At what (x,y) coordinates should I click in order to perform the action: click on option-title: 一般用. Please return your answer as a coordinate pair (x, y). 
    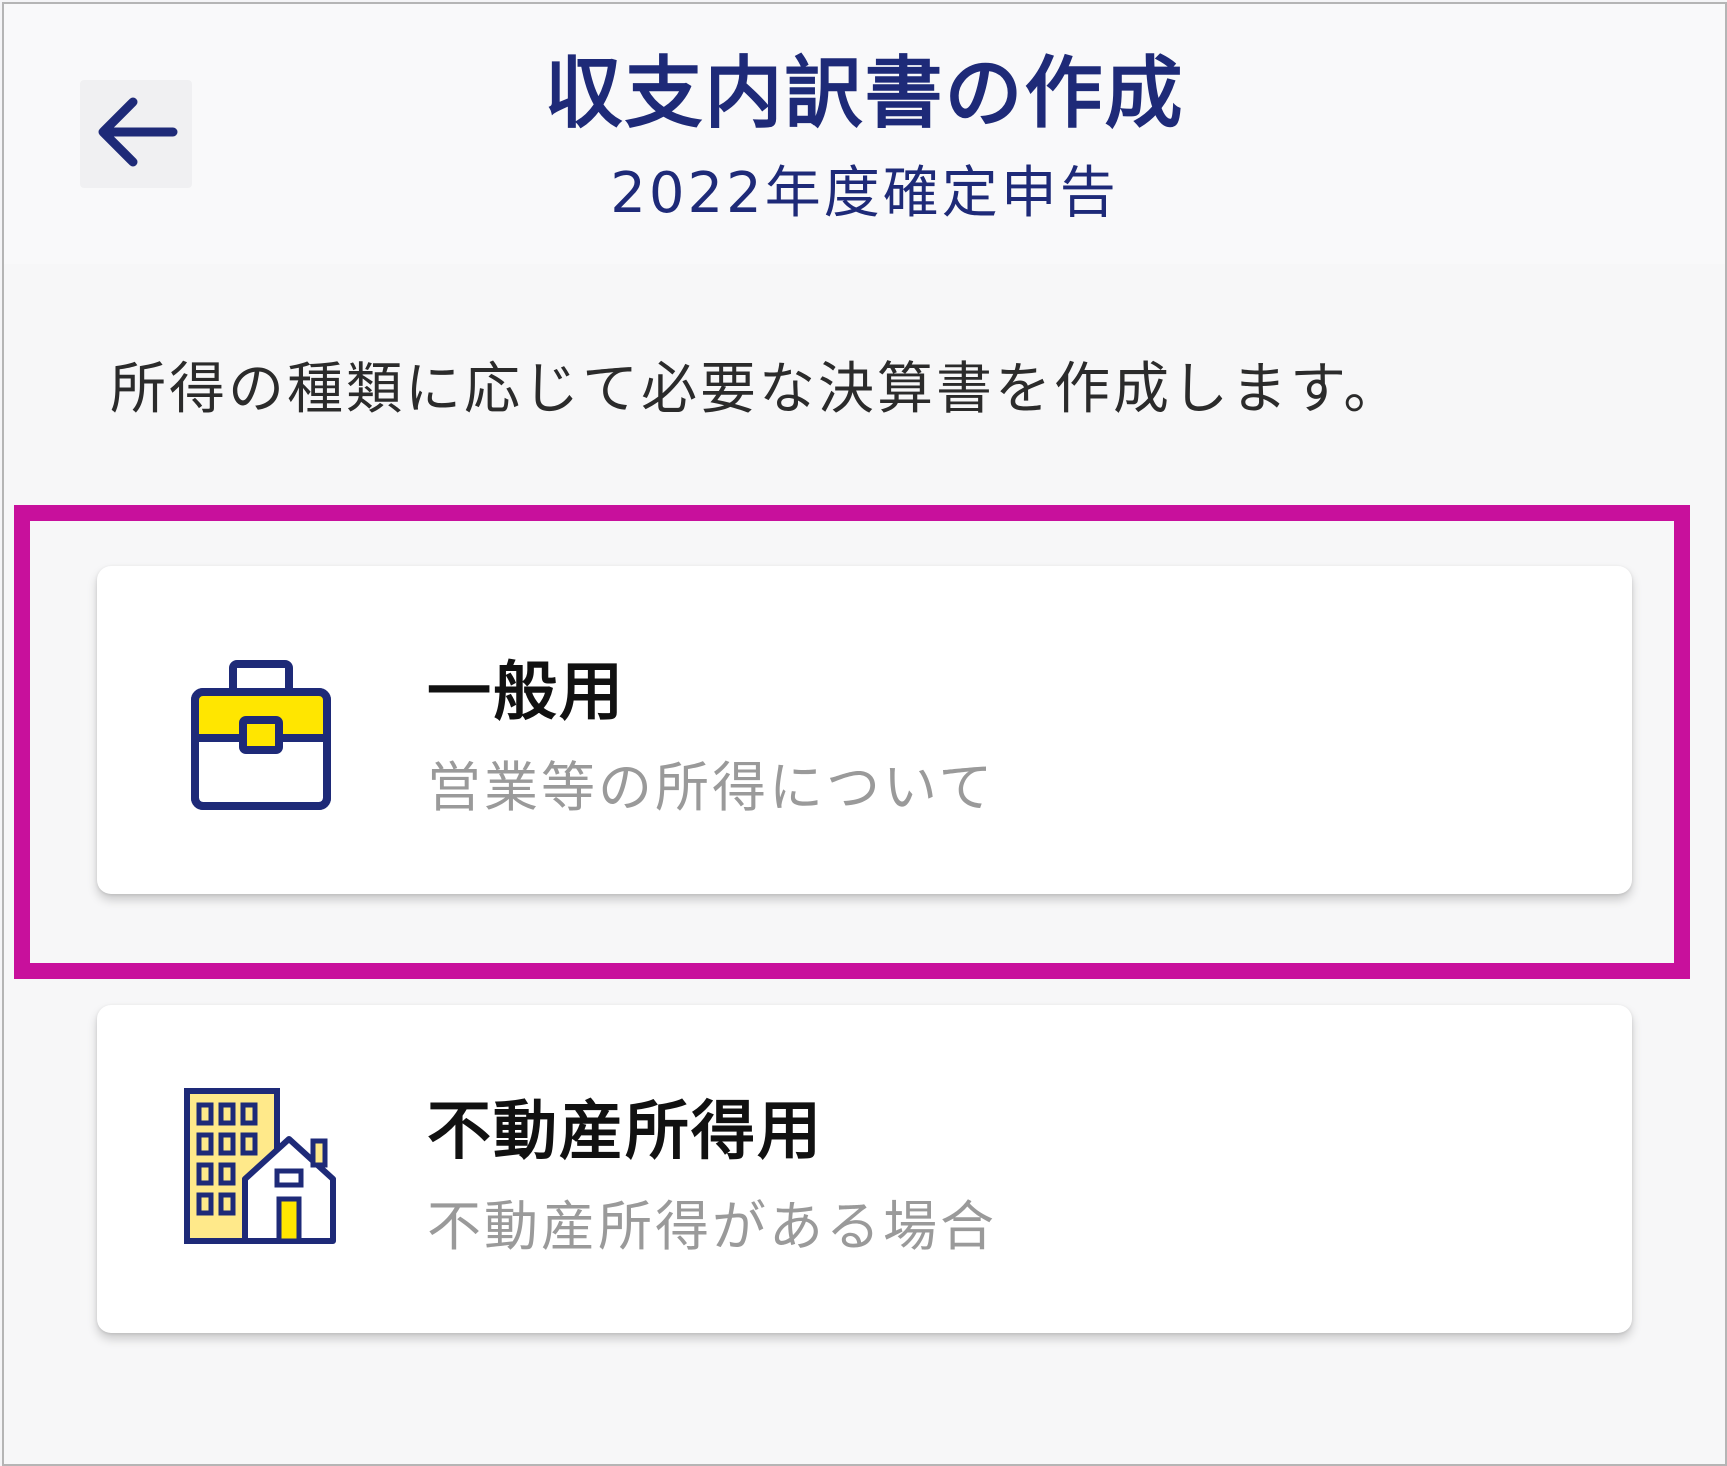
    Looking at the image, I should click on (526, 693).